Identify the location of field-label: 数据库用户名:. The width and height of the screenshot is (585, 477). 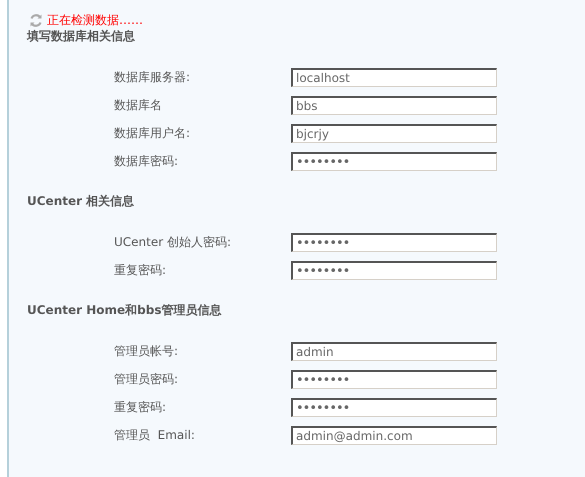
(153, 133).